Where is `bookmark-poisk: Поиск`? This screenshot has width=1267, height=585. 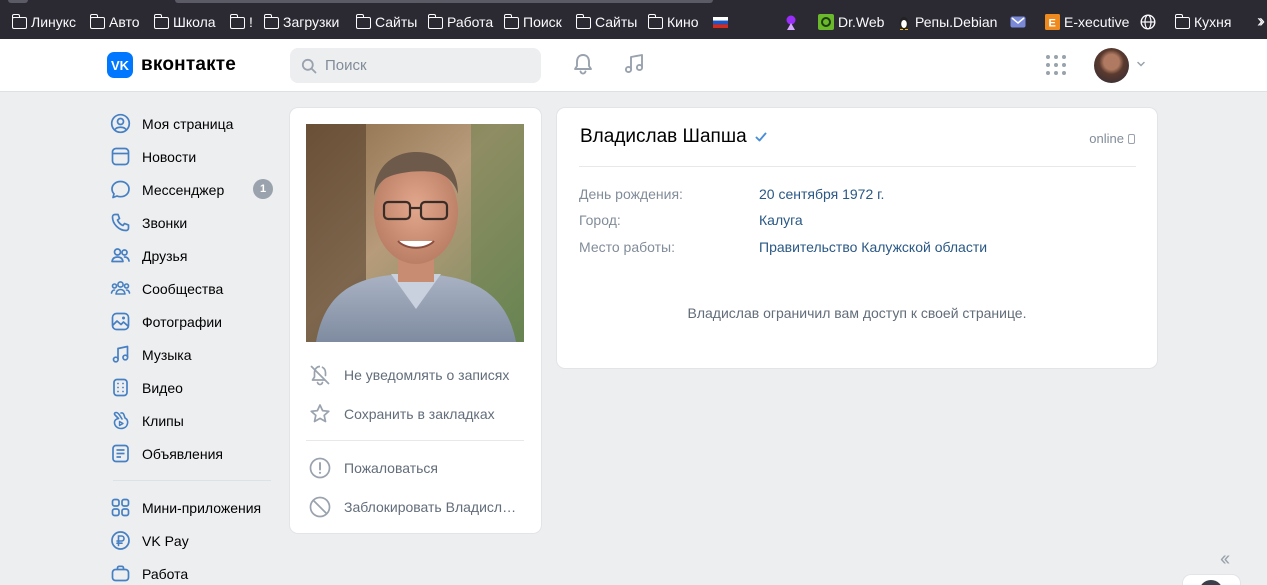
bookmark-poisk: Поиск is located at coordinates (532, 22).